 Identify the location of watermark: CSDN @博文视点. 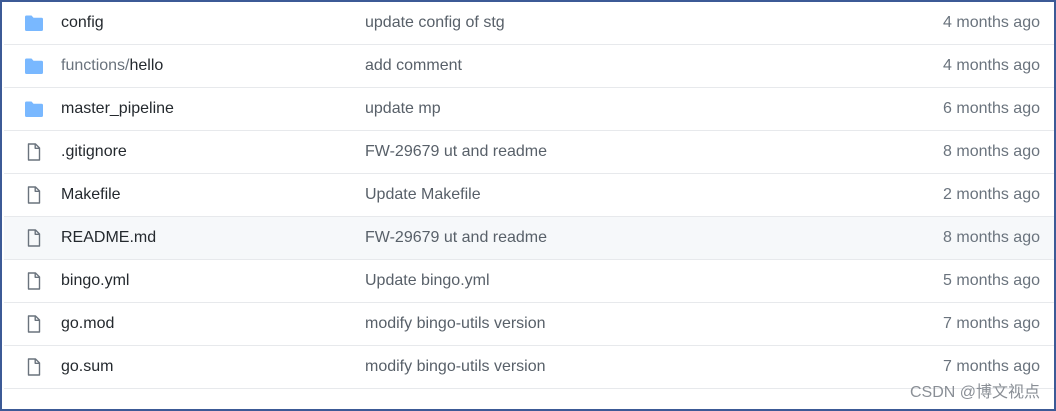
(974, 392).